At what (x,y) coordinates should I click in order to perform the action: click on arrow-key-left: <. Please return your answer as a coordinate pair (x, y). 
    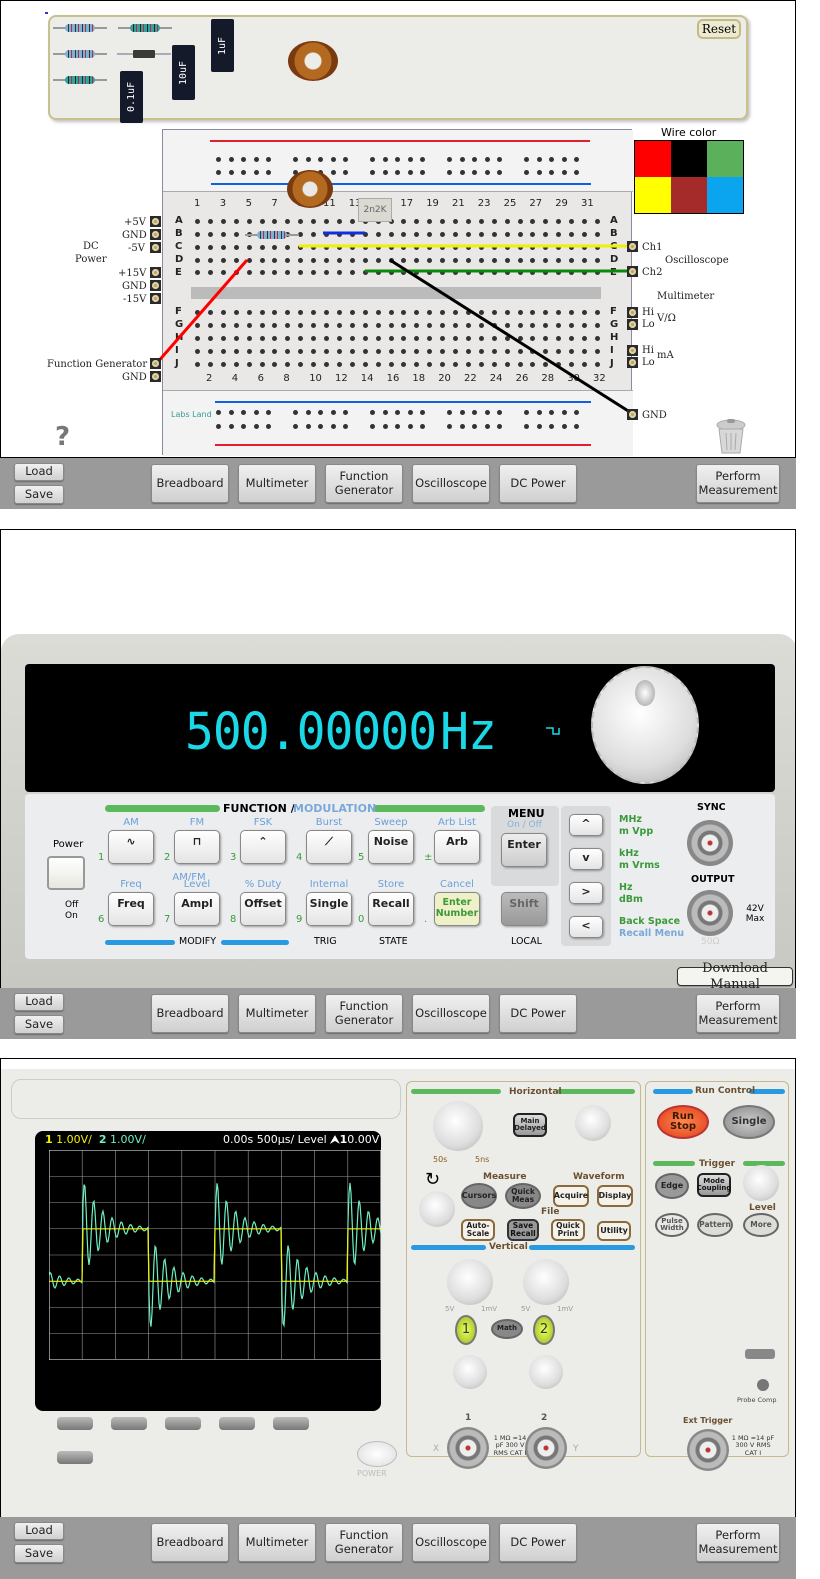
    Looking at the image, I should click on (586, 927).